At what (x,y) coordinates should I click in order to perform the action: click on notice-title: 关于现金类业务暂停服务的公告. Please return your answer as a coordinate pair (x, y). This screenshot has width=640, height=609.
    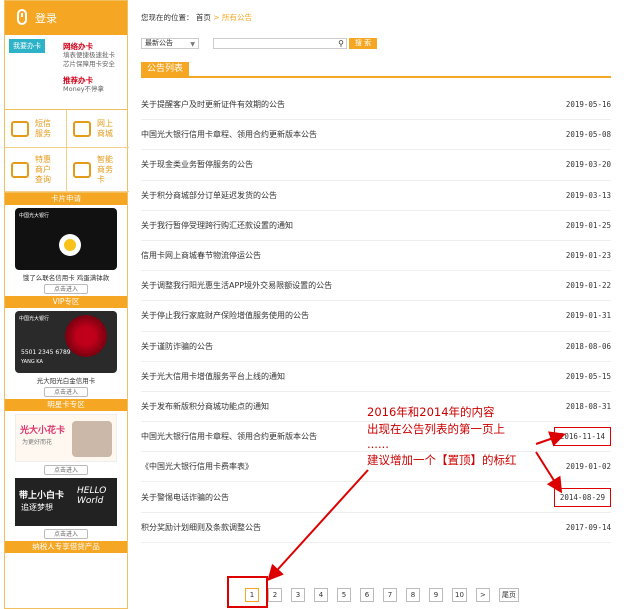
    Looking at the image, I should click on (197, 164).